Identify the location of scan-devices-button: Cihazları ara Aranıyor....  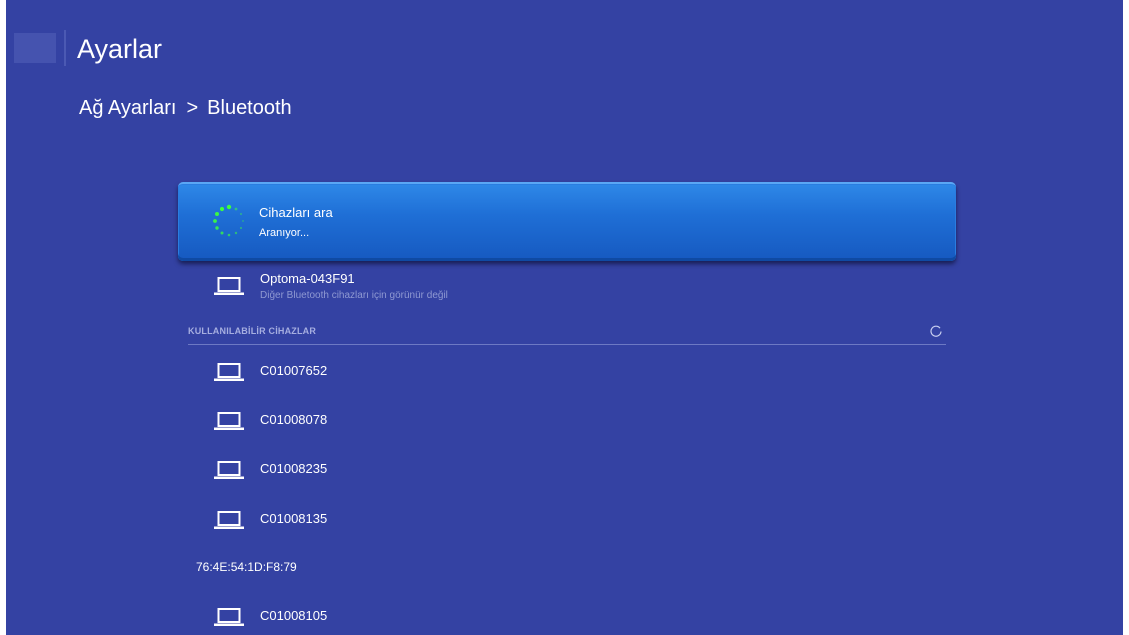
(567, 221).